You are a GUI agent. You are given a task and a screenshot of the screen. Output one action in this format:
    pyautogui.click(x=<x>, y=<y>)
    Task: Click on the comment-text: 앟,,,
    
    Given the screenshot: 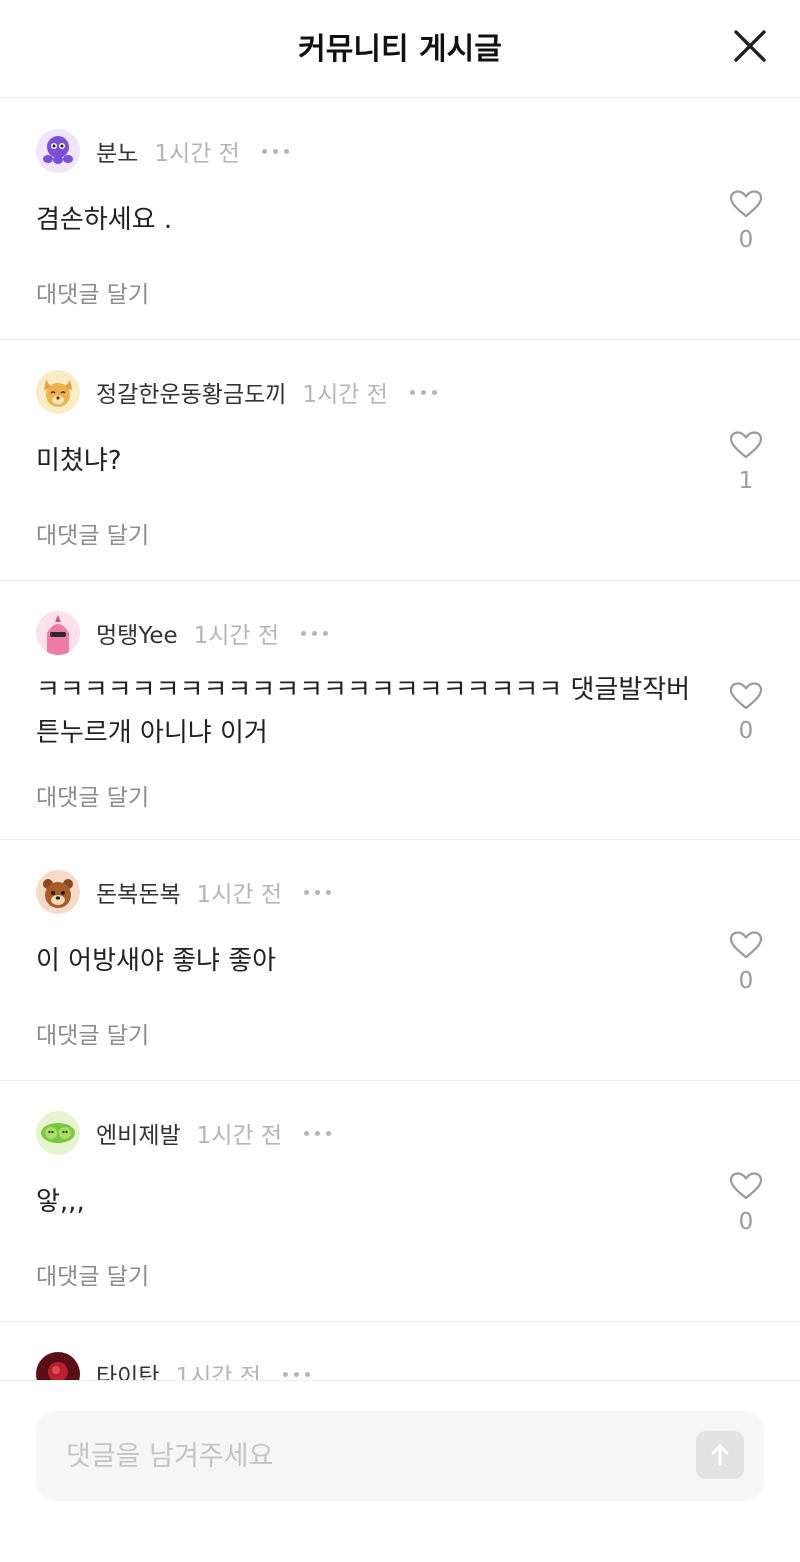 What is the action you would take?
    pyautogui.click(x=60, y=1202)
    